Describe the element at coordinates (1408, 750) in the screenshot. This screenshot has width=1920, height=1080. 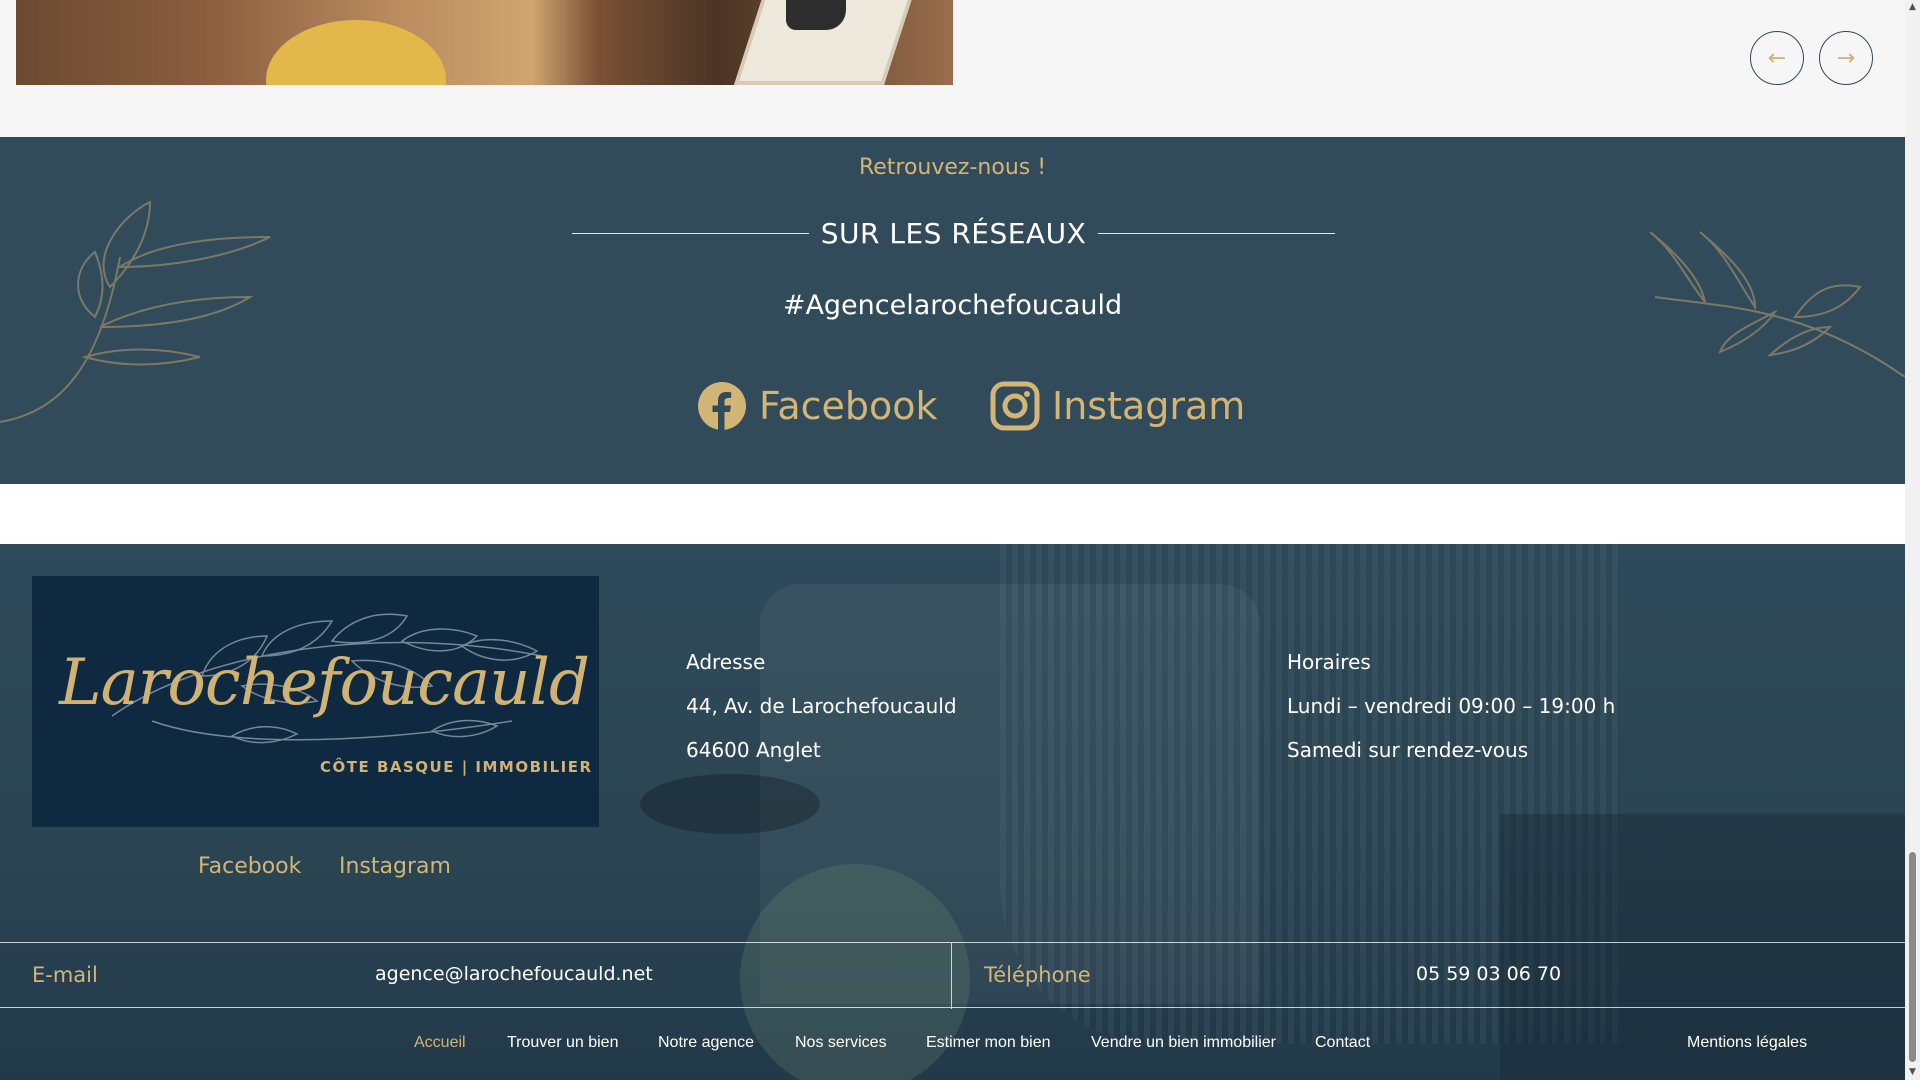
I see `hours-line-2: Samedi sur rendez-vous` at that location.